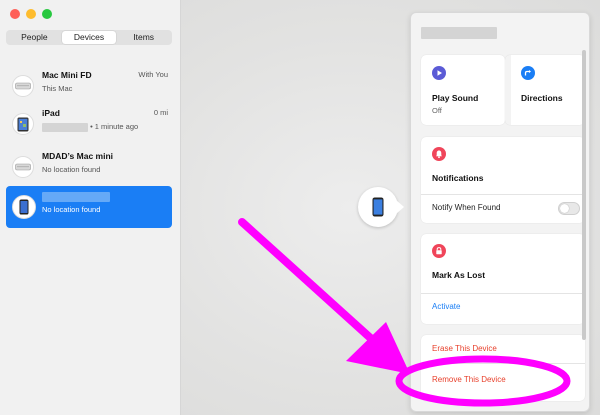  I want to click on remove-device-button: Remove This Device, so click(469, 379).